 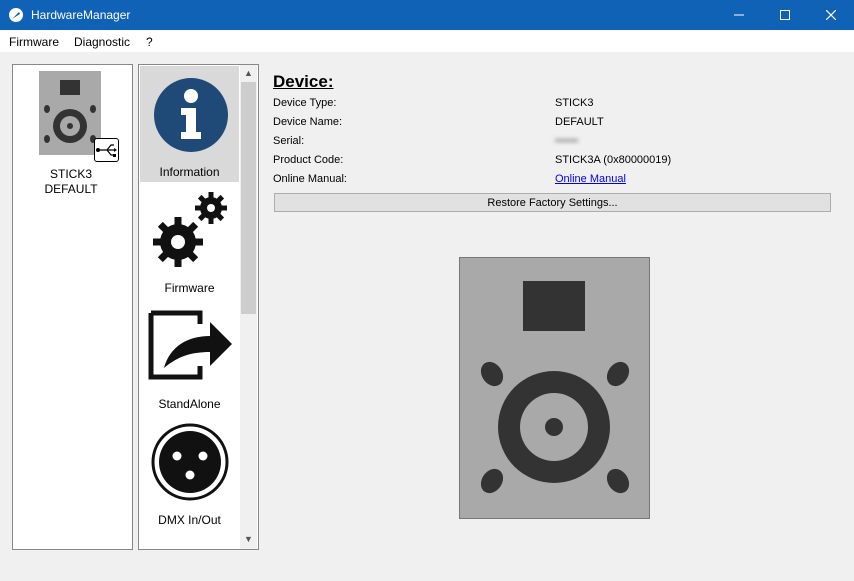 I want to click on info-icon, so click(x=191, y=115).